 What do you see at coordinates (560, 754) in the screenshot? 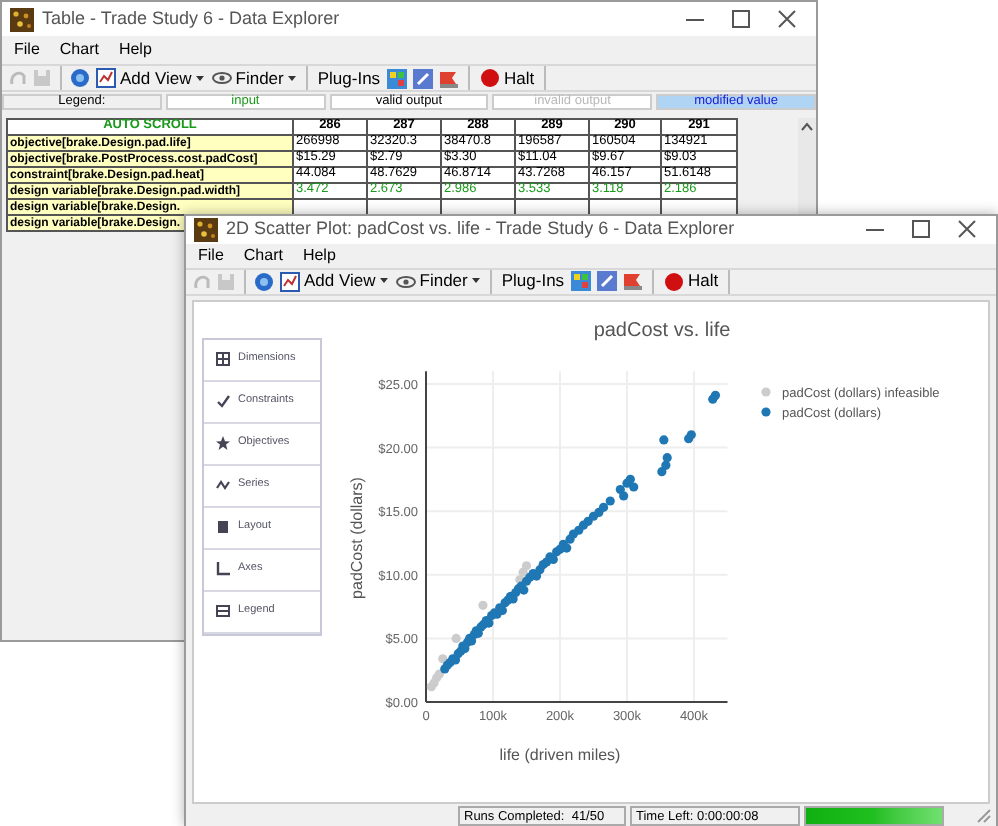
I see `x-axis-label: life (driven miles)` at bounding box center [560, 754].